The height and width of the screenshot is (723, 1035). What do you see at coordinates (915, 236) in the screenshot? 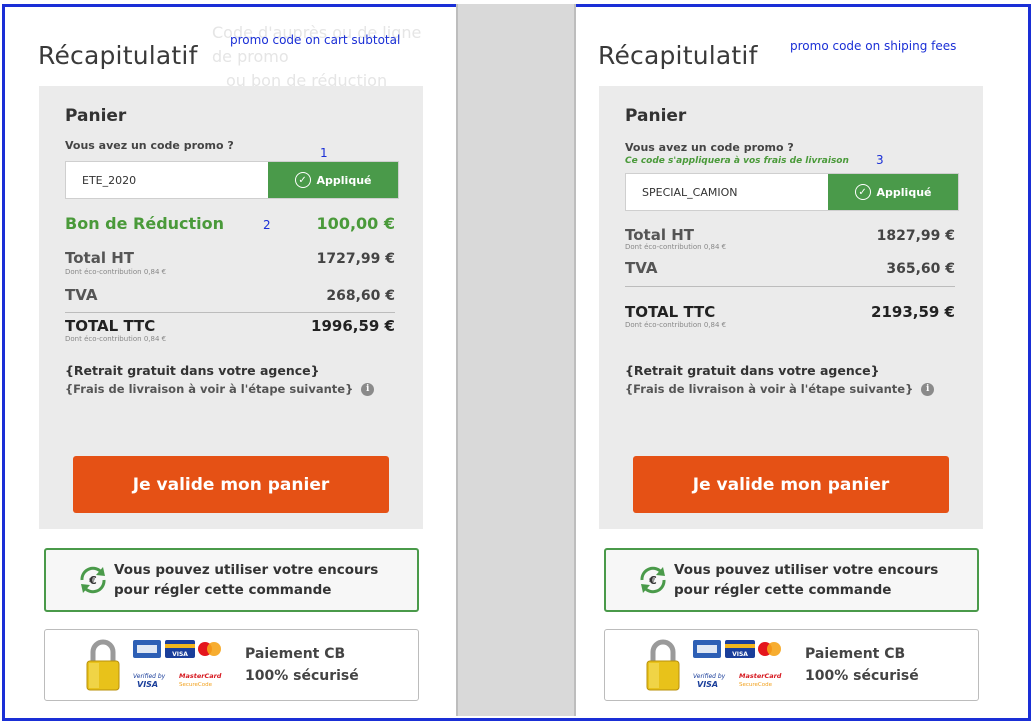
I see `total-ht-value: 1827,99 €` at bounding box center [915, 236].